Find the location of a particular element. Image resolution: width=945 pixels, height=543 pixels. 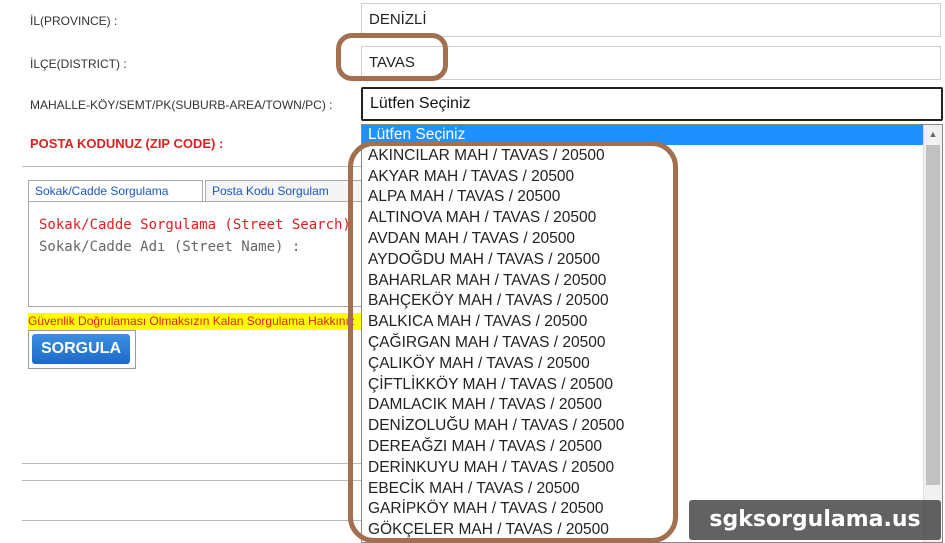

panel-title: Sokak/Cadde Sorgulama (Street Search) is located at coordinates (195, 225).